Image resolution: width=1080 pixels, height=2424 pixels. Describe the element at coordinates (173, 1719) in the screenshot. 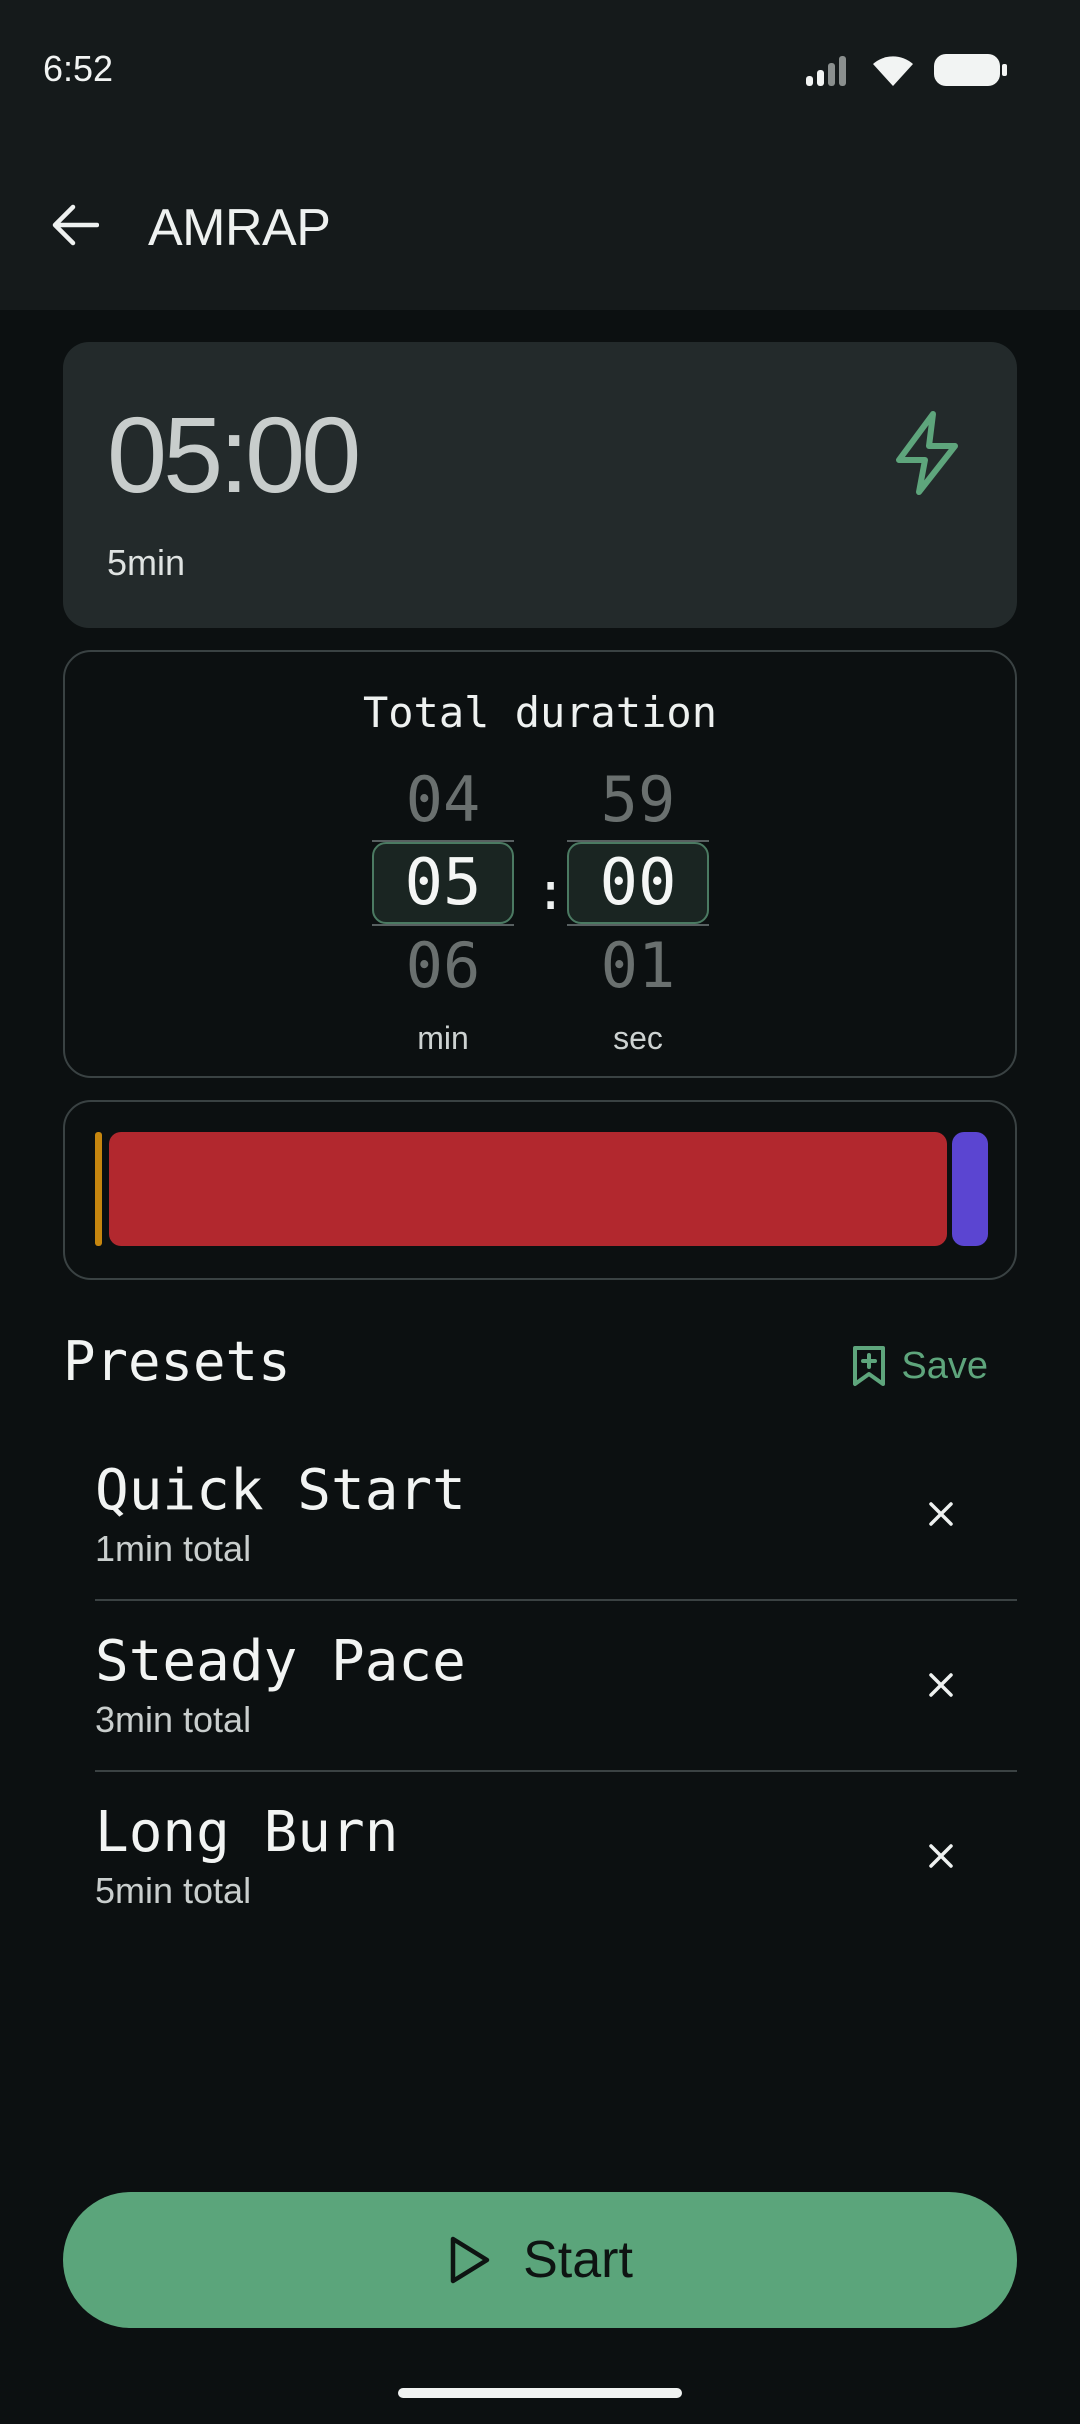

I see `preset-total: 3min total` at that location.